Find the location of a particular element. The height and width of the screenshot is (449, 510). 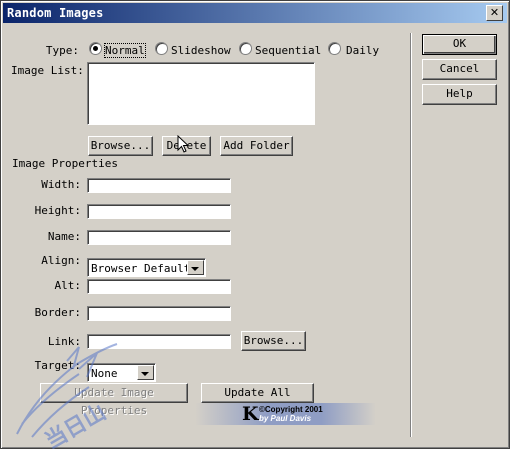

close-icon: ✕ is located at coordinates (494, 13).